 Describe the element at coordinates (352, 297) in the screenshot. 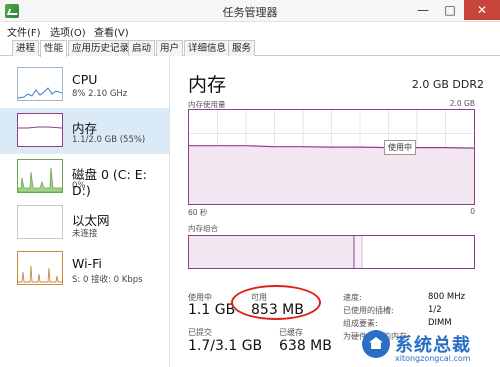

I see `speed-label: 速度:` at that location.